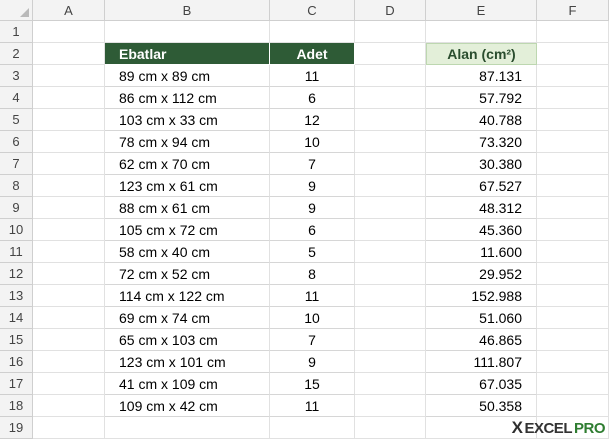 Image resolution: width=609 pixels, height=440 pixels. Describe the element at coordinates (390, 252) in the screenshot. I see `cell-d11` at that location.